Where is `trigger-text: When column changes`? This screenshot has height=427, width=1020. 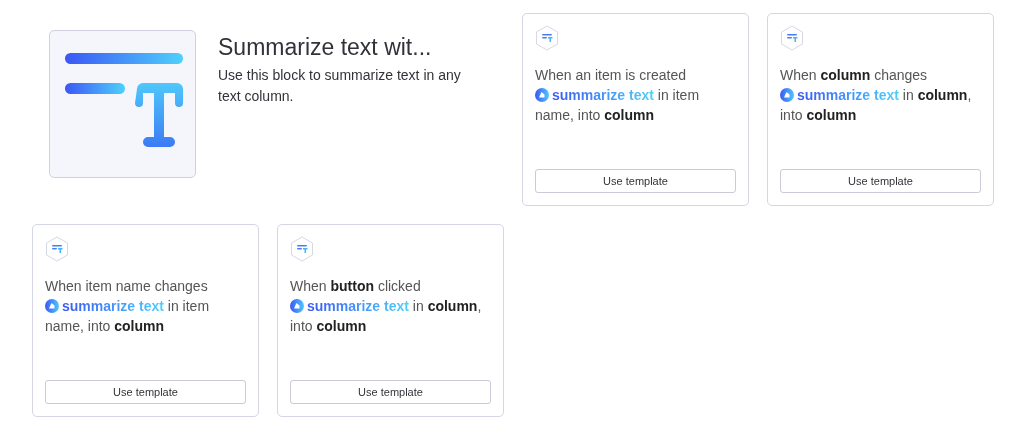
trigger-text: When column changes is located at coordinates (854, 75).